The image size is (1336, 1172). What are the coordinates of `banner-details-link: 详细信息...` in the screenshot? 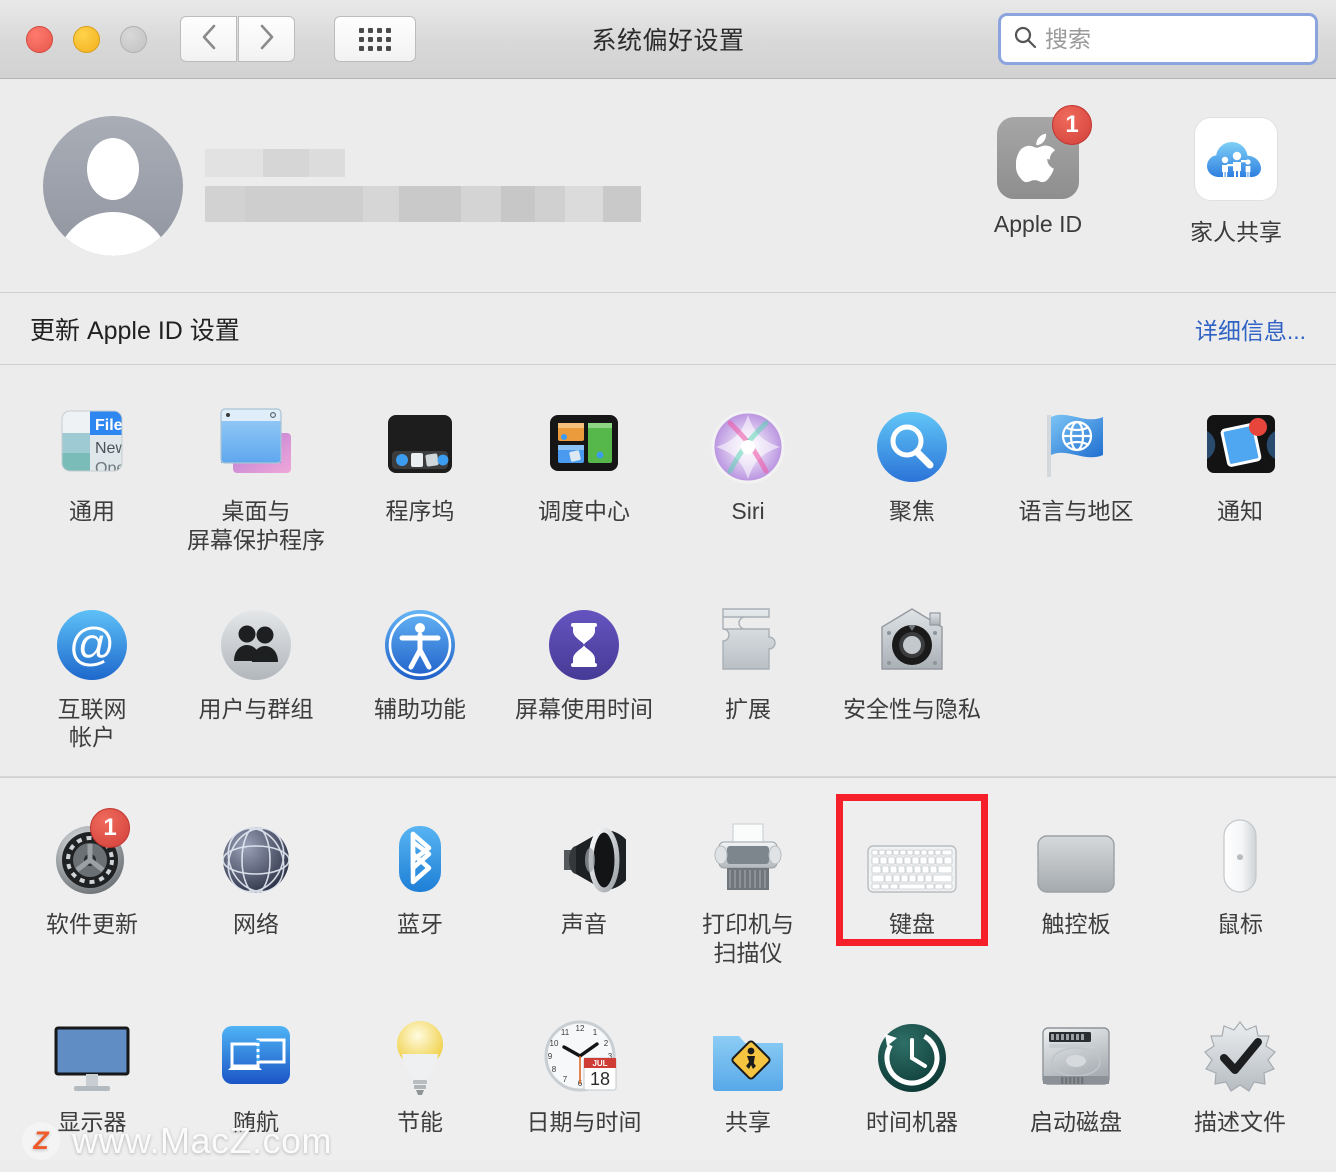 It's located at (1250, 329).